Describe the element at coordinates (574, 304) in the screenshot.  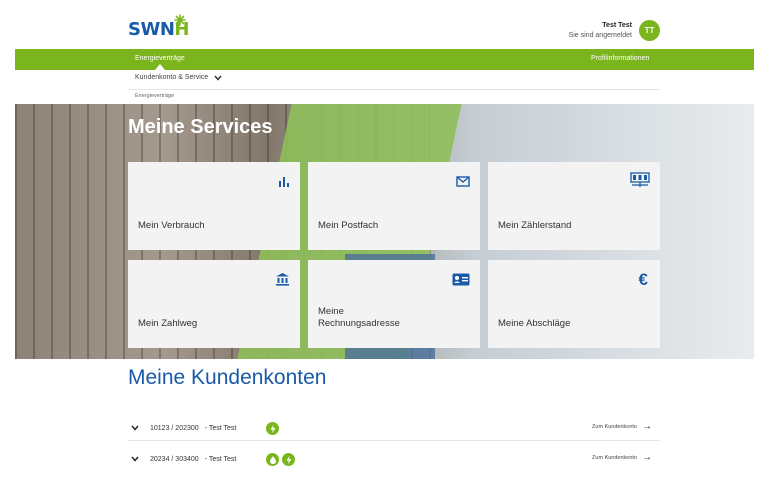
I see `tile-abschlaege: € Meine Abschläge` at that location.